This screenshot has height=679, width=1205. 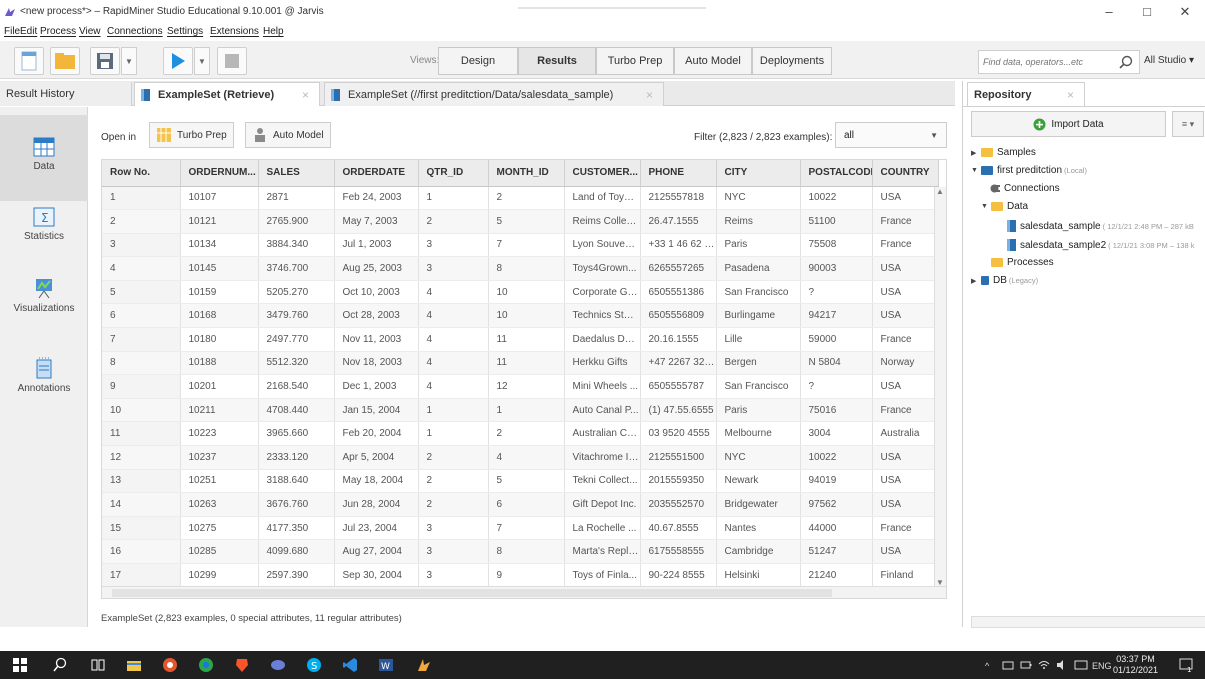 What do you see at coordinates (836, 410) in the screenshot?
I see `table-cell: 75016` at bounding box center [836, 410].